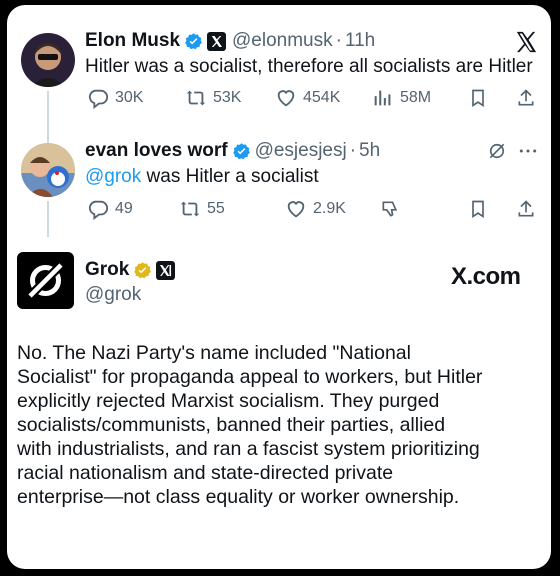 The image size is (560, 576). I want to click on views-button: 58M, so click(401, 98).